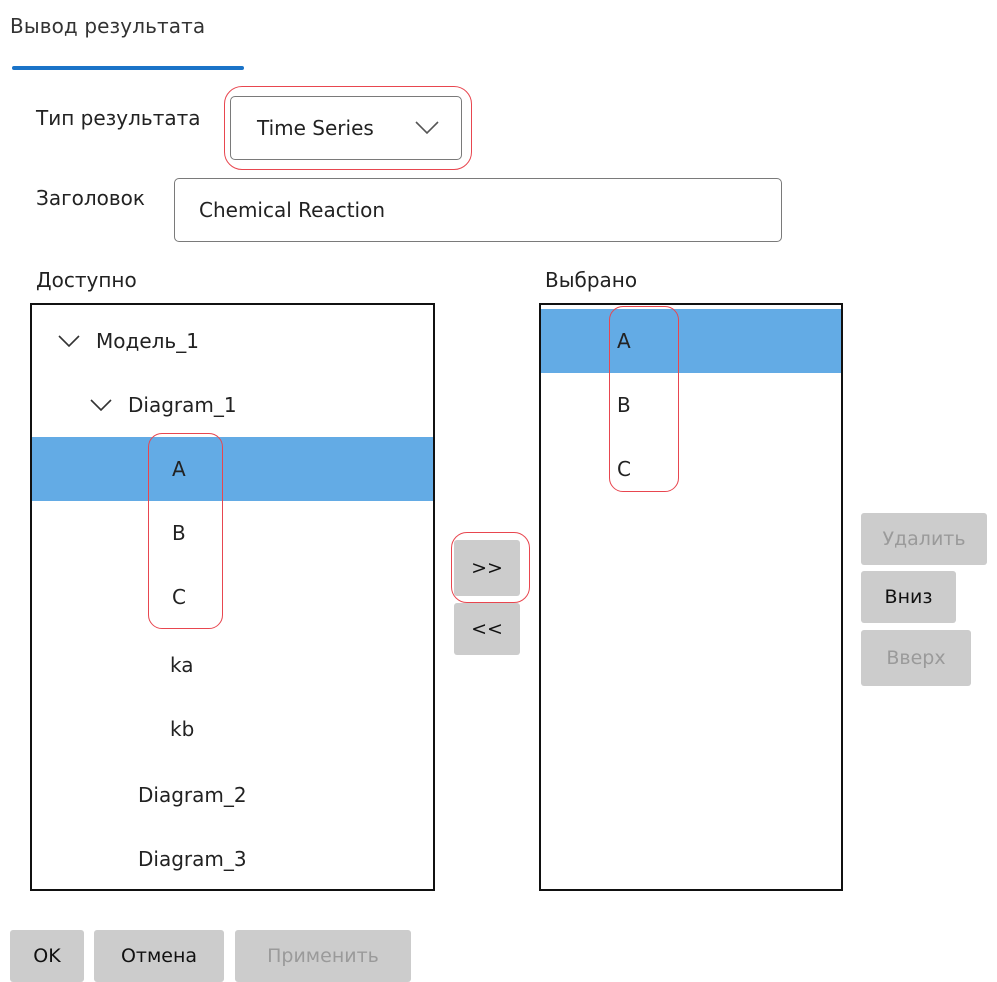 The height and width of the screenshot is (982, 997). I want to click on move-up-button: Вверх, so click(916, 658).